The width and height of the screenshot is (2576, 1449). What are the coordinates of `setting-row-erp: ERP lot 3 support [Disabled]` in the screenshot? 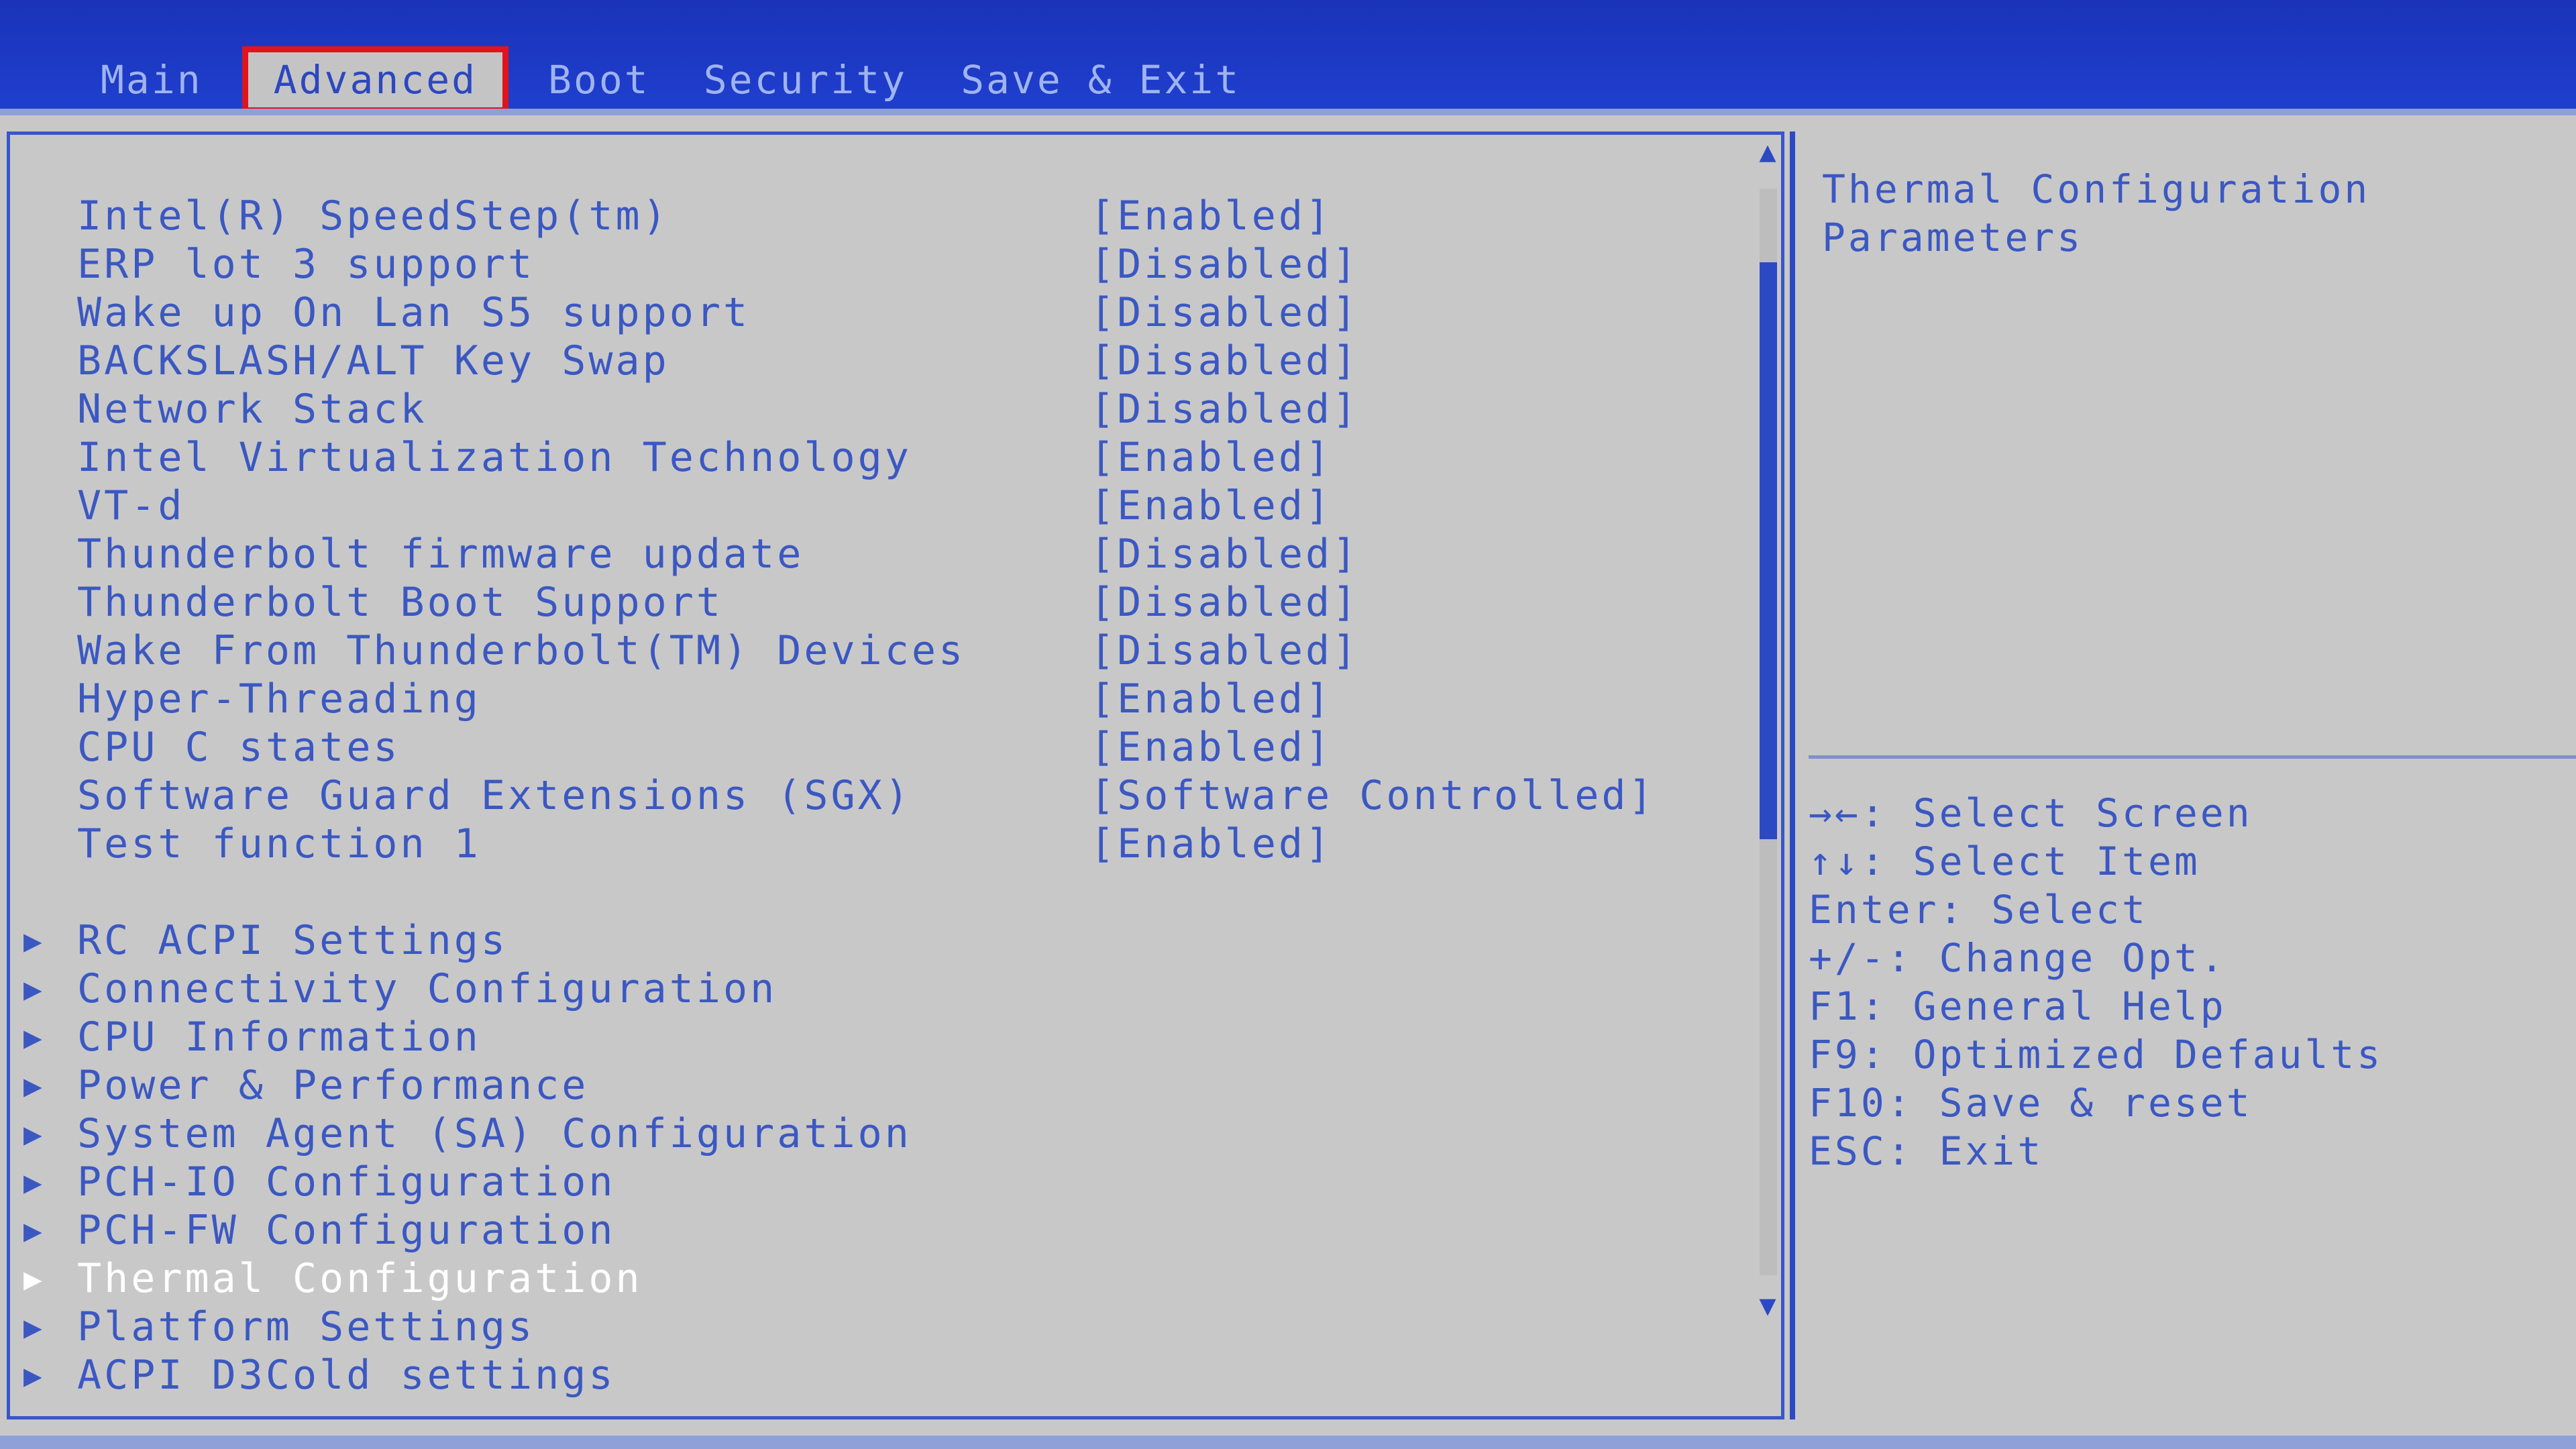 It's located at (718, 264).